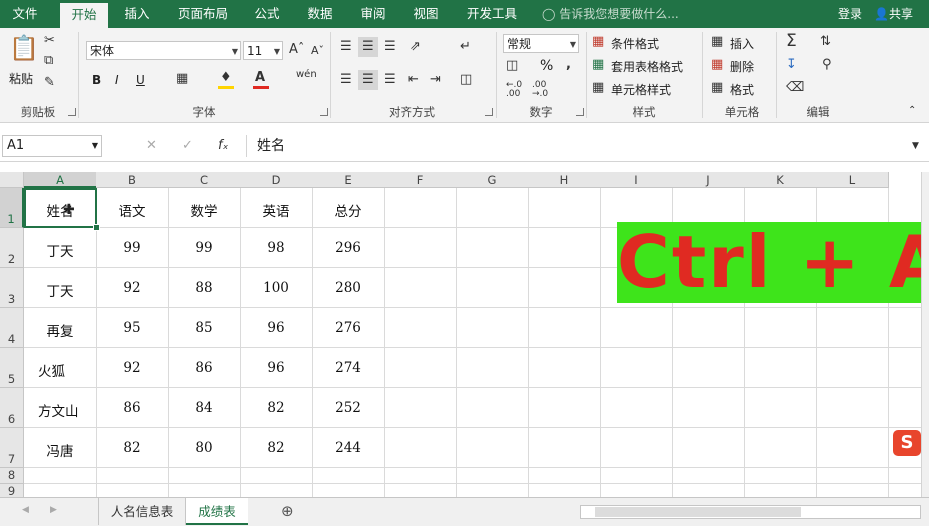  I want to click on header-cell: 总分, so click(348, 210).